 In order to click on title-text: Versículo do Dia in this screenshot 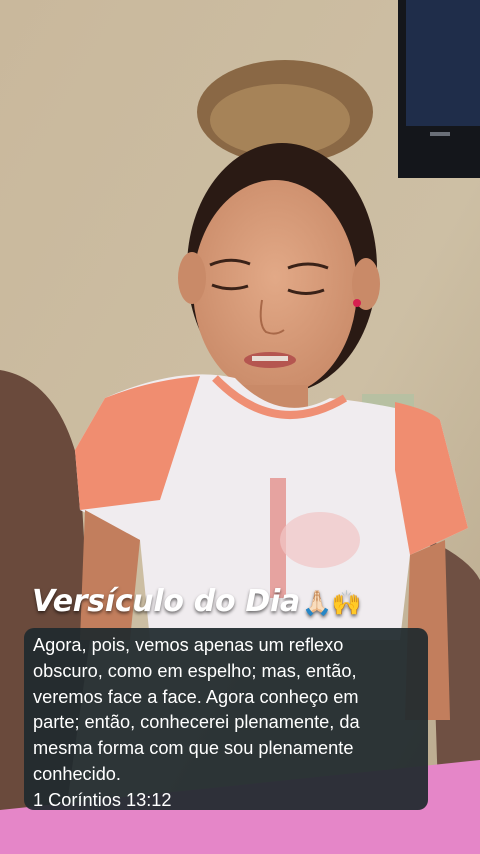, I will do `click(166, 601)`.